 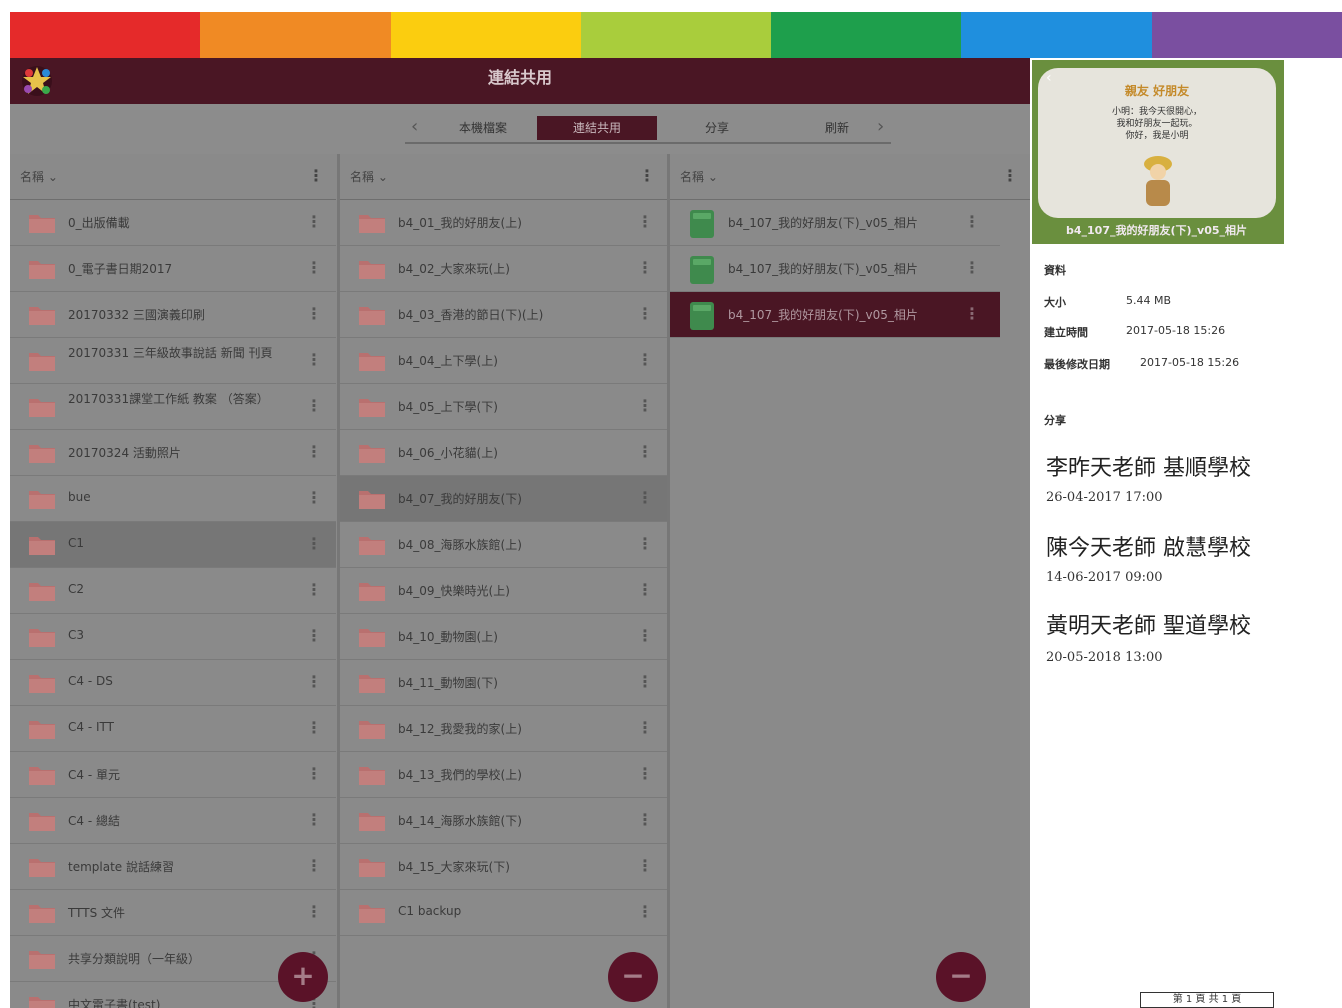 I want to click on folder-row: 20170331 三年級故事說話 新聞 刊頁 ⋮, so click(x=173, y=361).